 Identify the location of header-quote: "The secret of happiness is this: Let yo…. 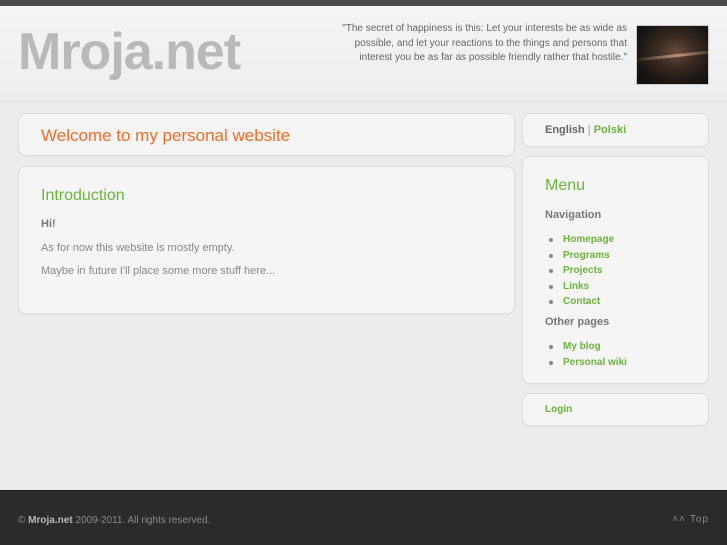
(484, 43).